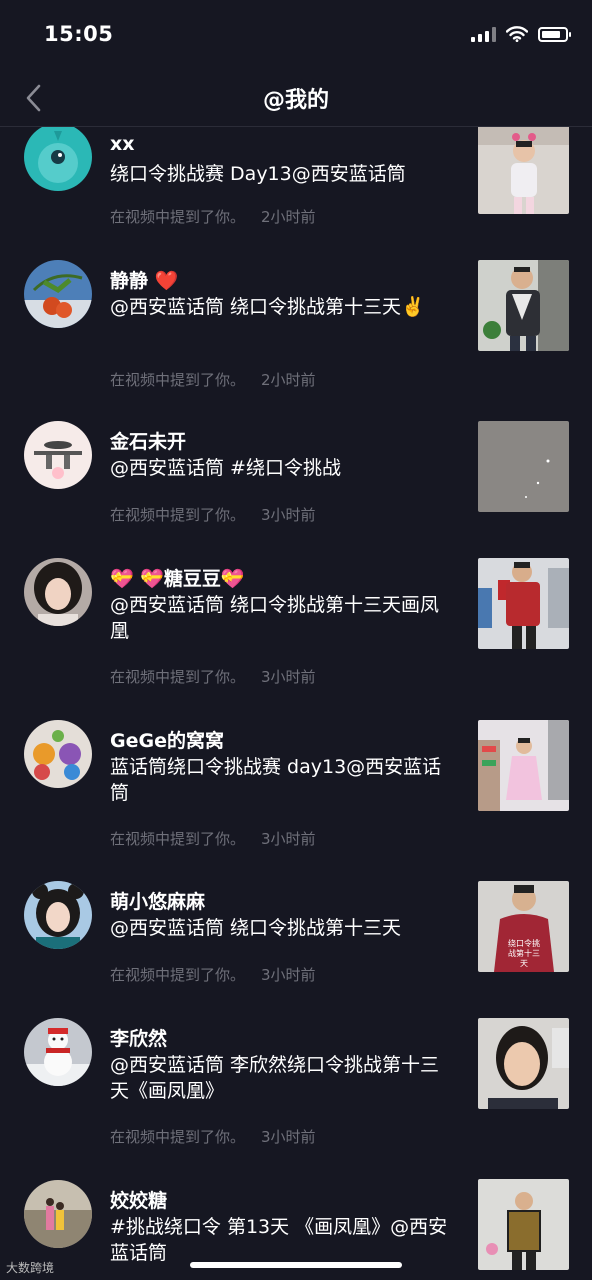 This screenshot has height=1280, width=592. Describe the element at coordinates (167, 739) in the screenshot. I see `user-name: GeGe的窝窝` at that location.